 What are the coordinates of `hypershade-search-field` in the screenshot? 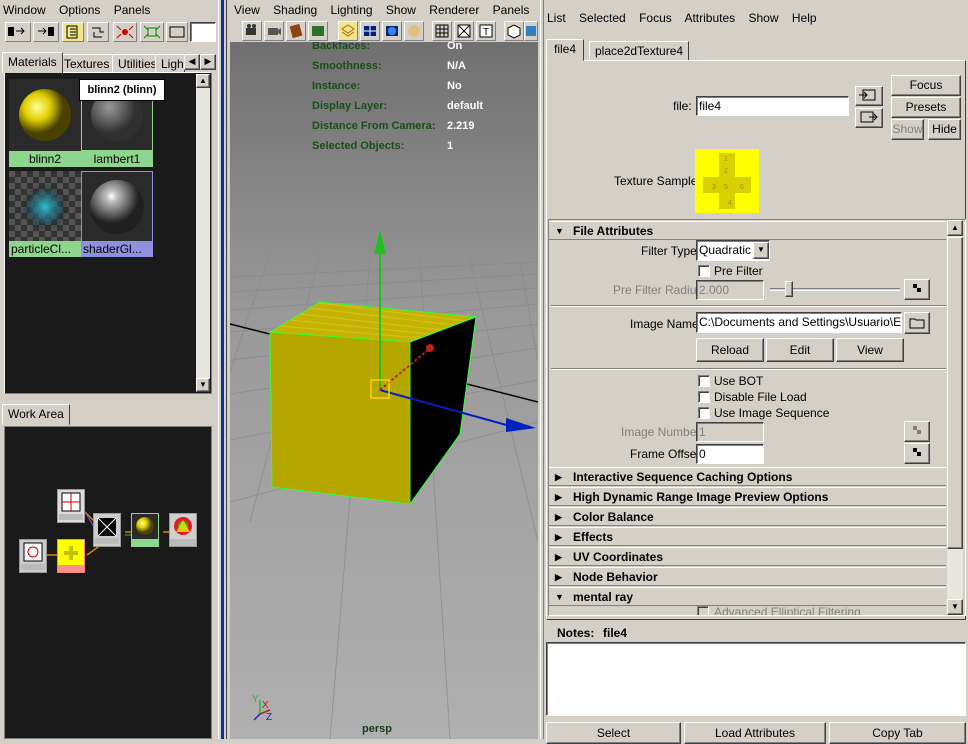 It's located at (203, 32).